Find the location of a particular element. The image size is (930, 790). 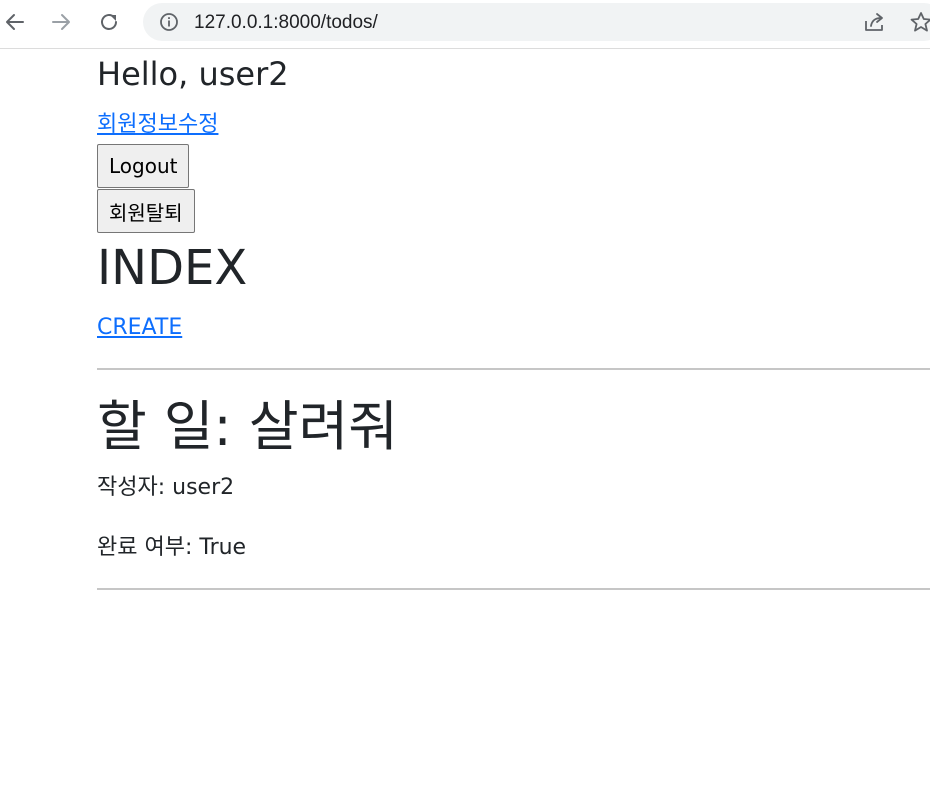

url-text: 127.0.0.1:8000/todos/ is located at coordinates (286, 23).